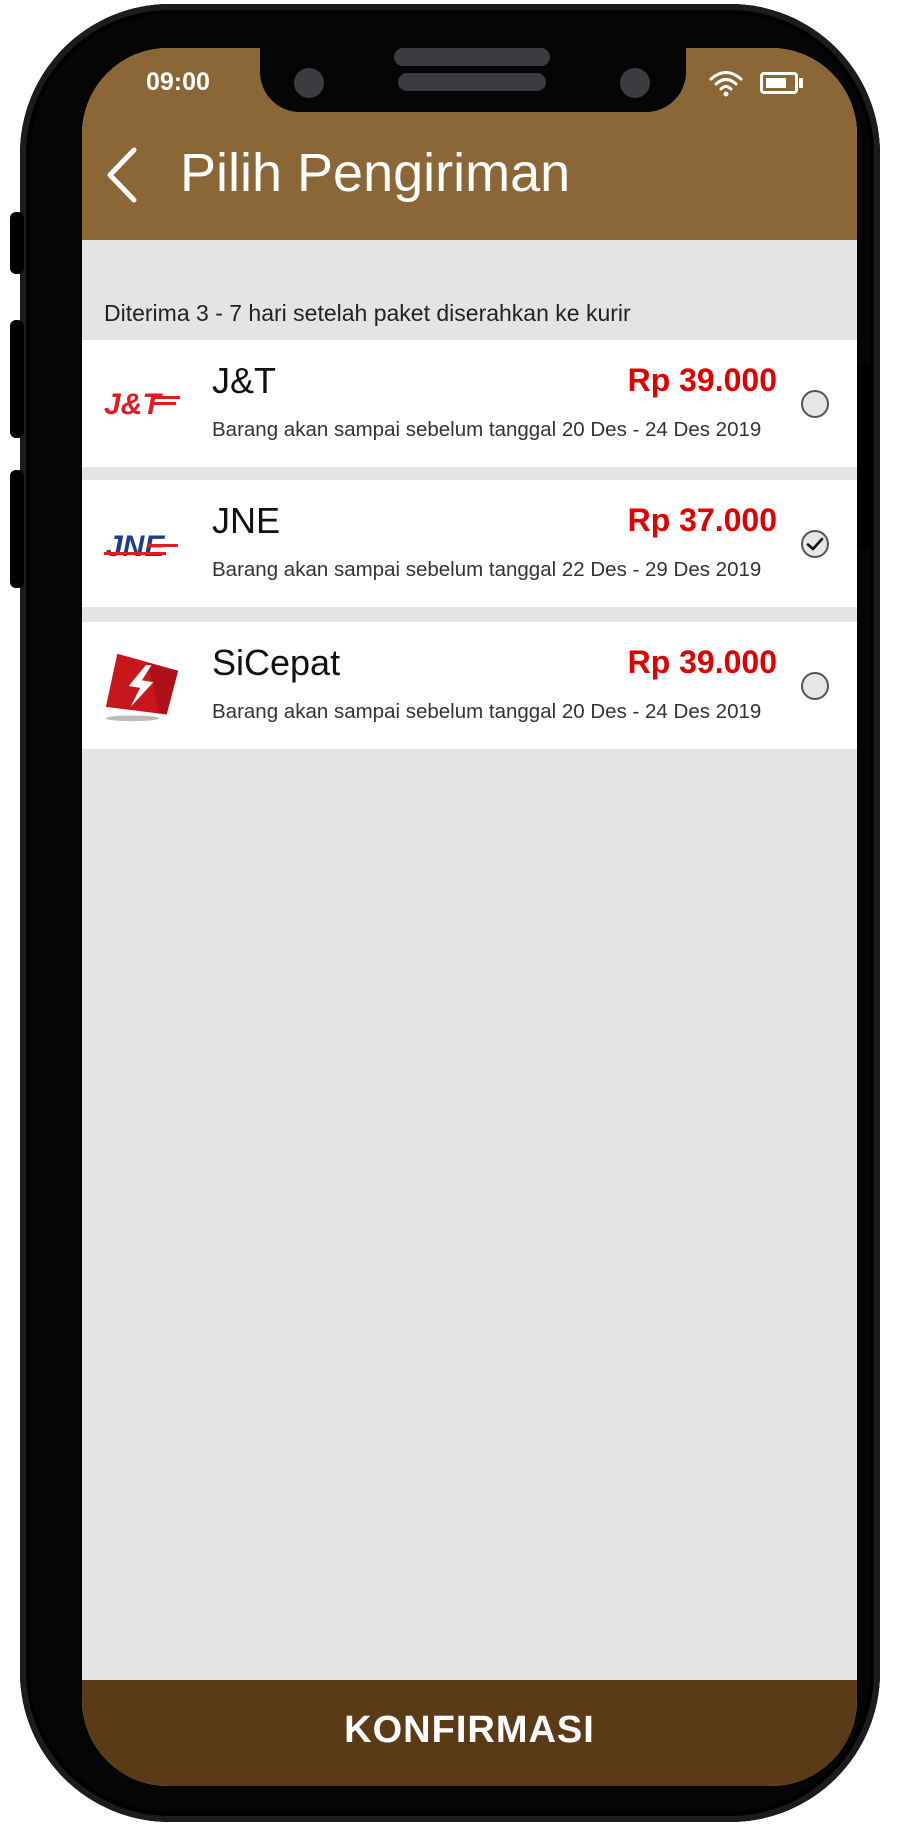  What do you see at coordinates (726, 84) in the screenshot?
I see `wifi-icon` at bounding box center [726, 84].